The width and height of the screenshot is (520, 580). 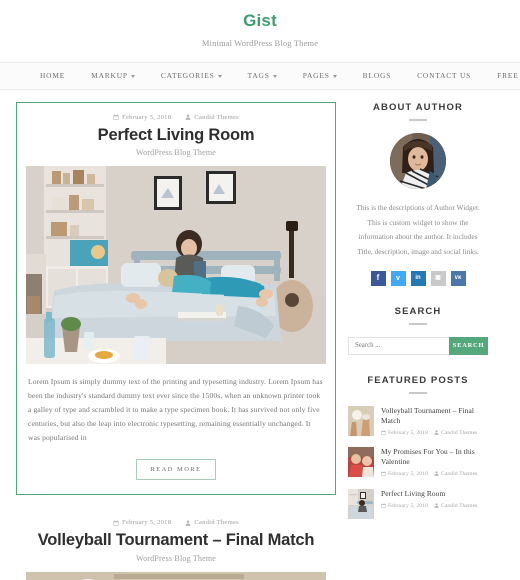 I want to click on nav-item-label: TAGS, so click(x=258, y=76).